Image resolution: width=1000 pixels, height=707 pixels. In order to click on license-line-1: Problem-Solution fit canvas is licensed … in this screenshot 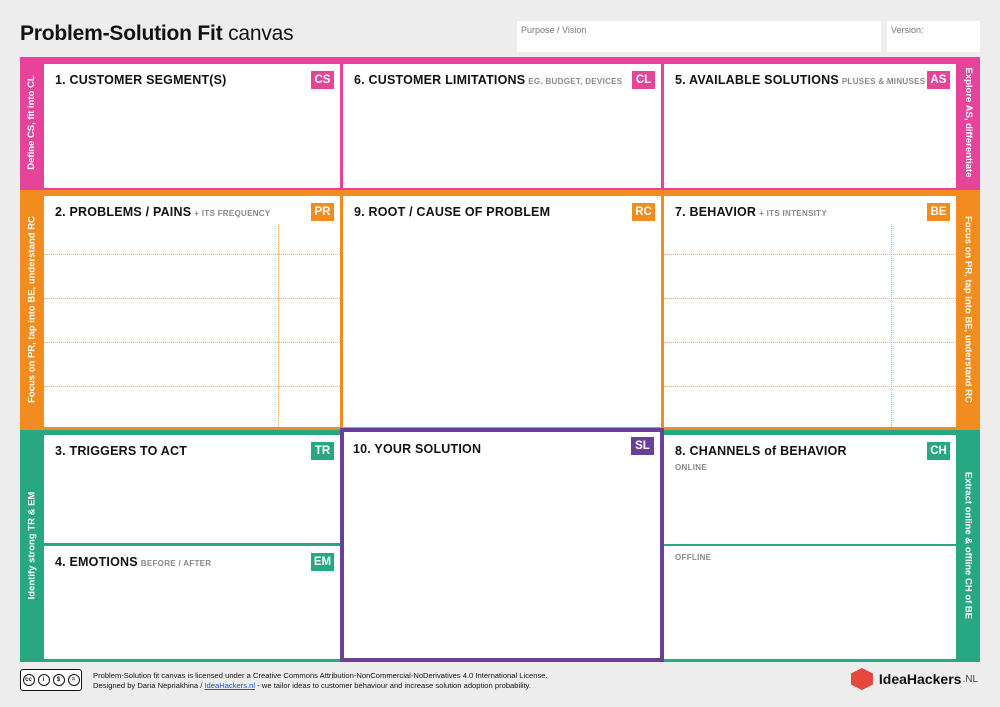, I will do `click(320, 675)`.